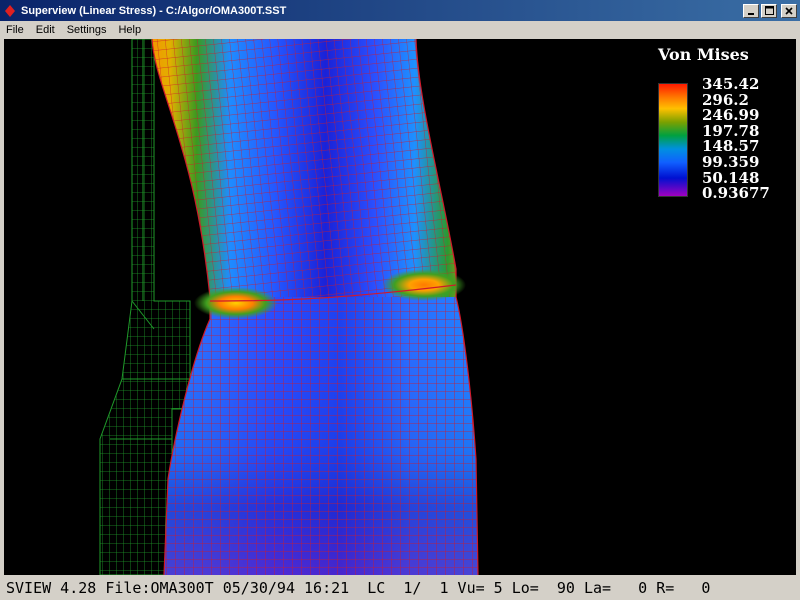 The image size is (800, 600). What do you see at coordinates (751, 10) in the screenshot?
I see `minimize-button` at bounding box center [751, 10].